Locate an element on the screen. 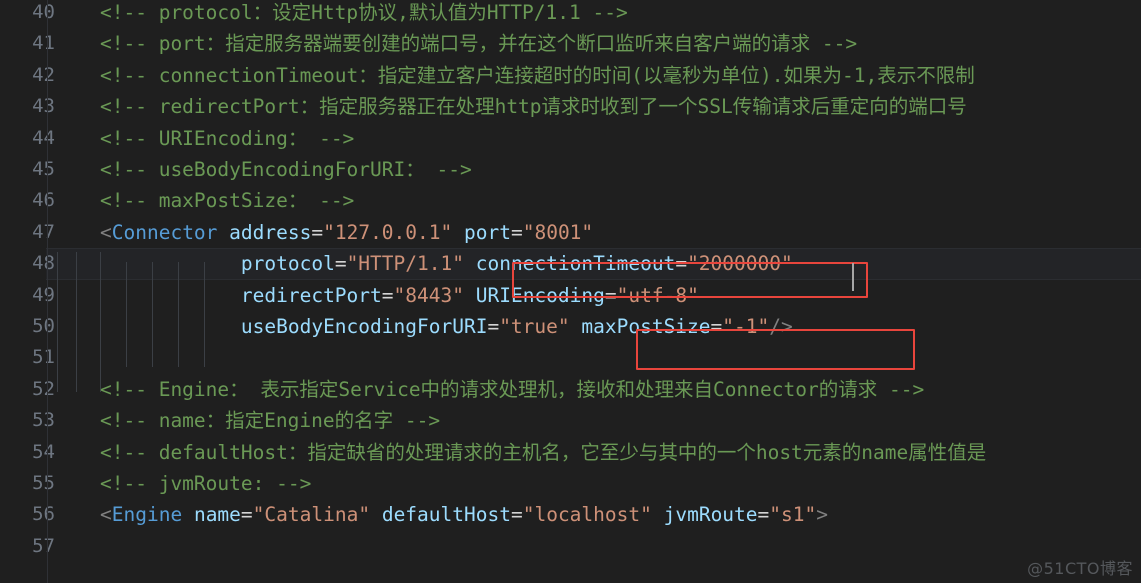 This screenshot has width=1141, height=583. code-line-text: <!-- jvmRoute: --> is located at coordinates (205, 483).